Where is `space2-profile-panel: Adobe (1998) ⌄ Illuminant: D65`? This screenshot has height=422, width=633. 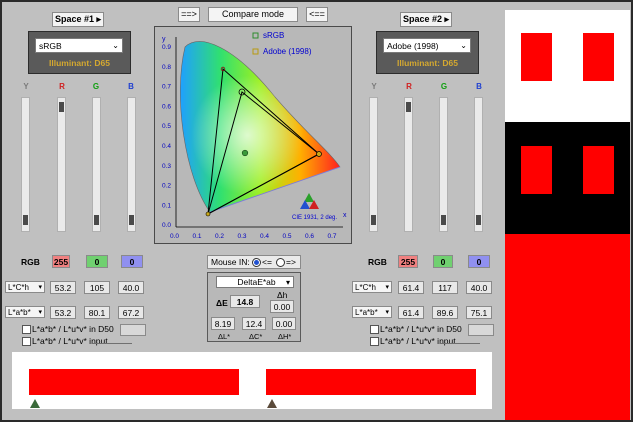 space2-profile-panel: Adobe (1998) ⌄ Illuminant: D65 is located at coordinates (427, 52).